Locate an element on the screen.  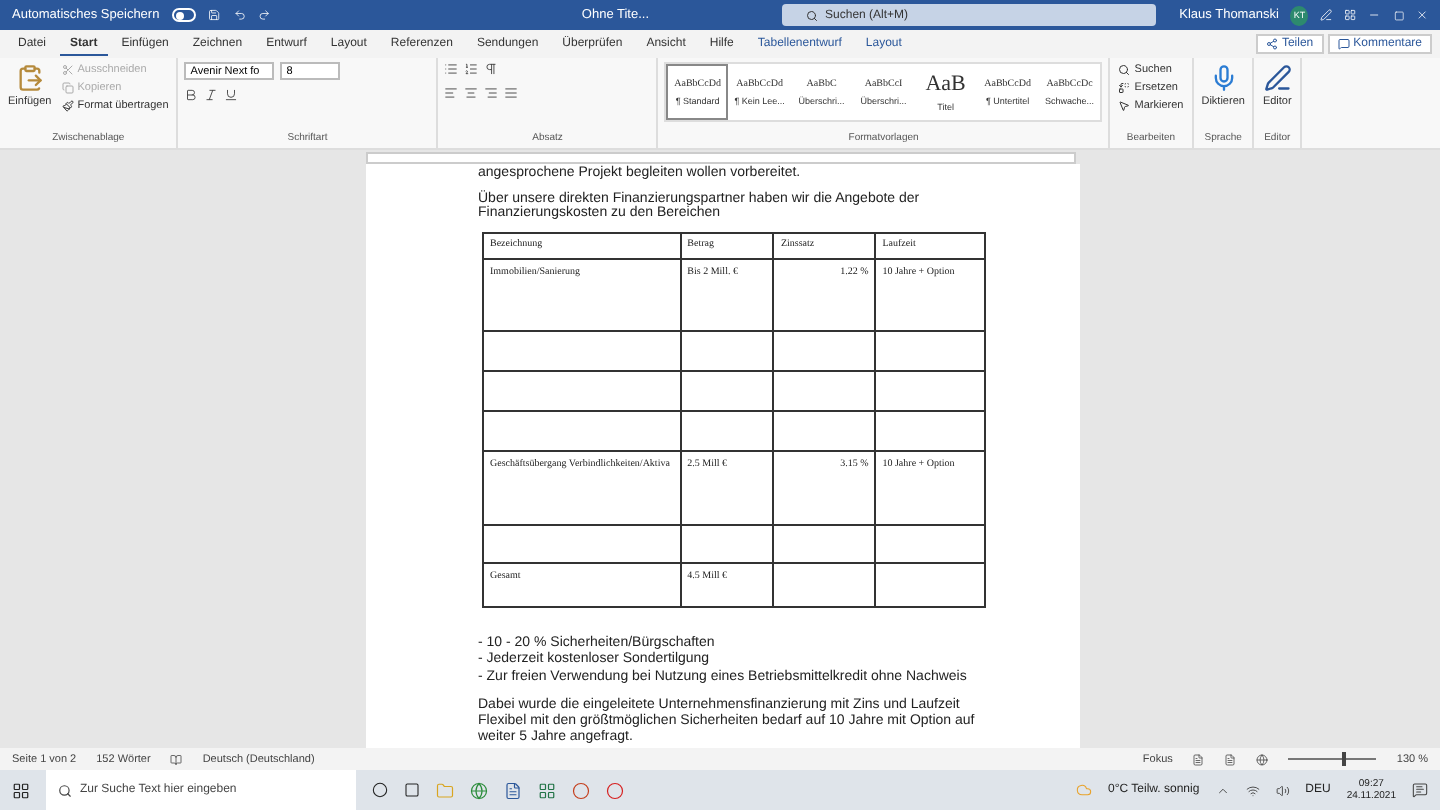
browser-icon is located at coordinates (479, 790).